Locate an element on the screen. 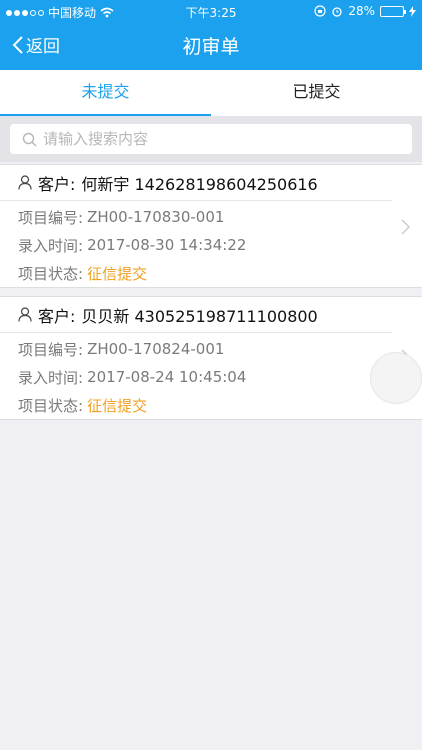 Image resolution: width=422 pixels, height=750 pixels. search-bar is located at coordinates (211, 139).